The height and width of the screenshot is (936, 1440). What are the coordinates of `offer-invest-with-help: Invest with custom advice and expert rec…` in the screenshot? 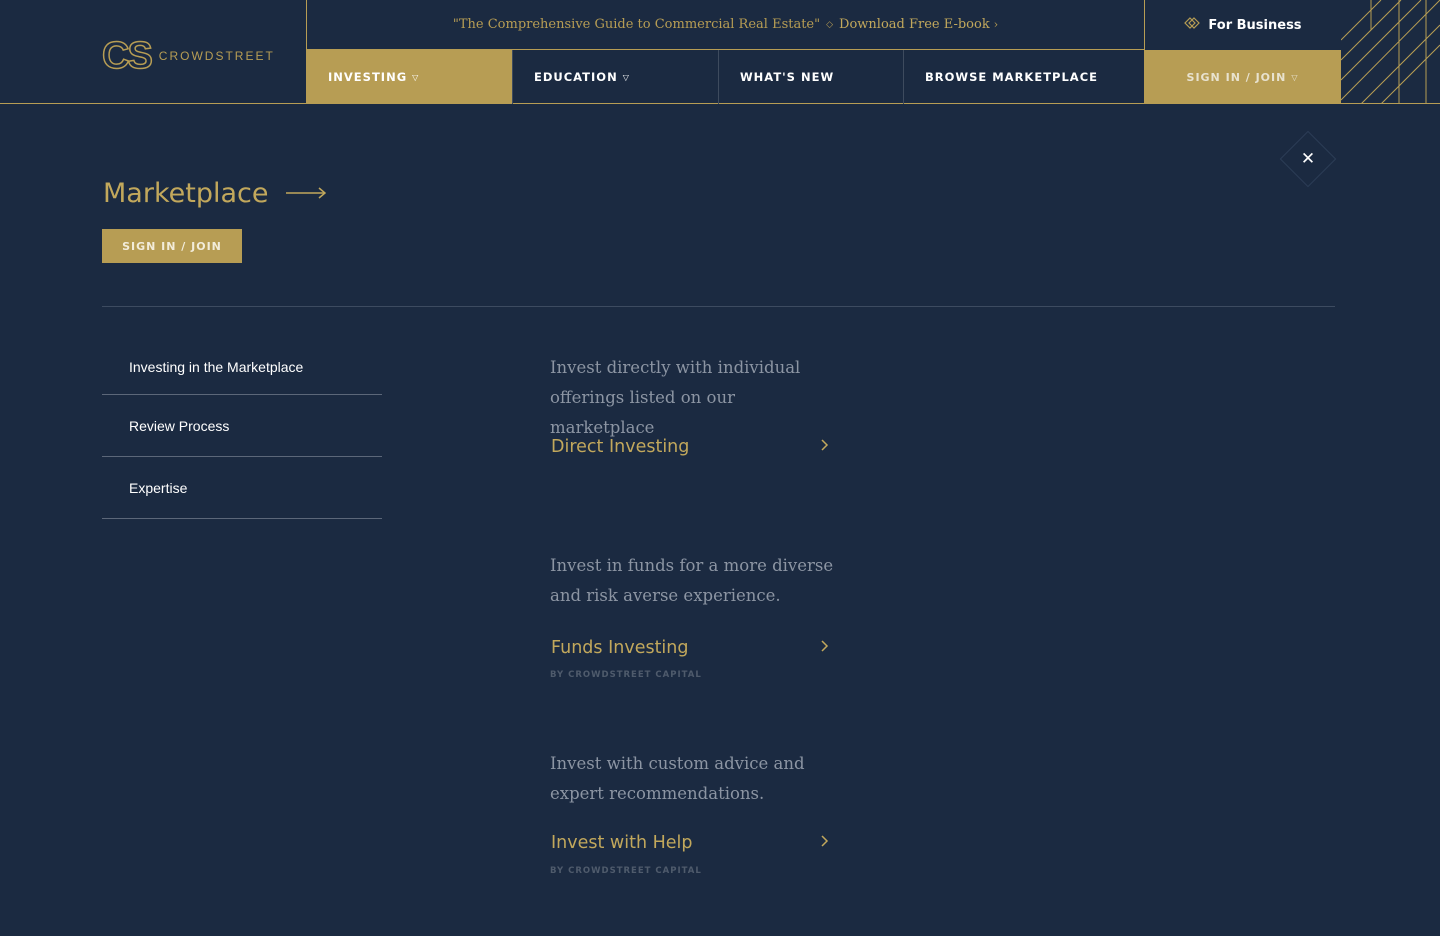 It's located at (695, 819).